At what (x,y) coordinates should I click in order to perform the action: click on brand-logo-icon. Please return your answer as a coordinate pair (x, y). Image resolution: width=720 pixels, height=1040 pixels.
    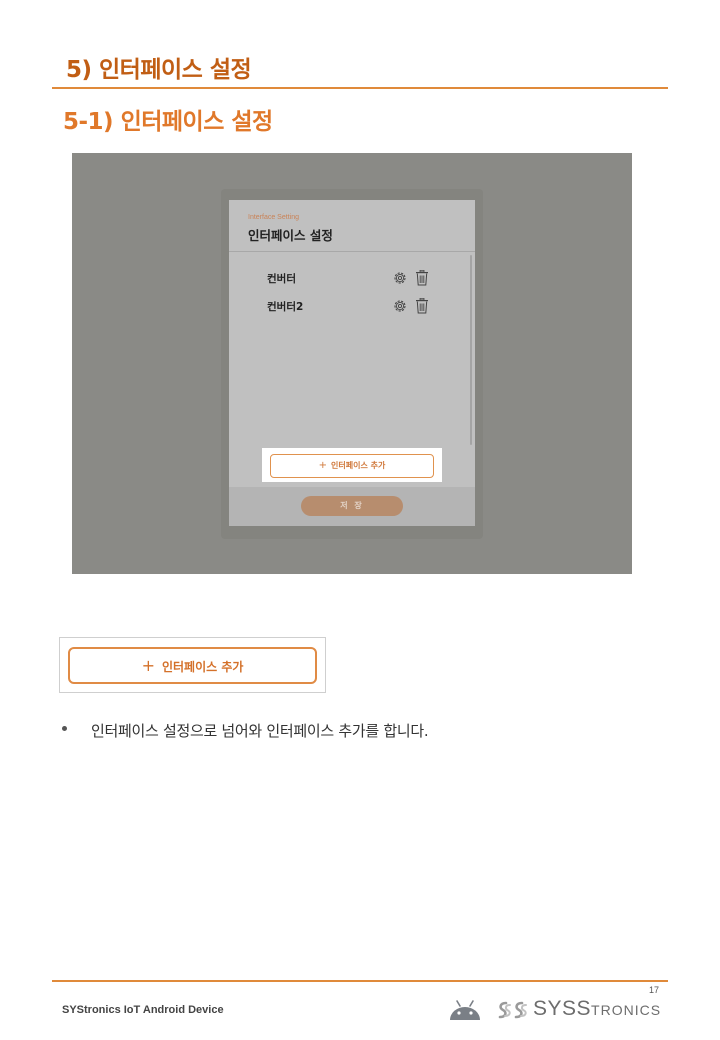
    Looking at the image, I should click on (512, 1010).